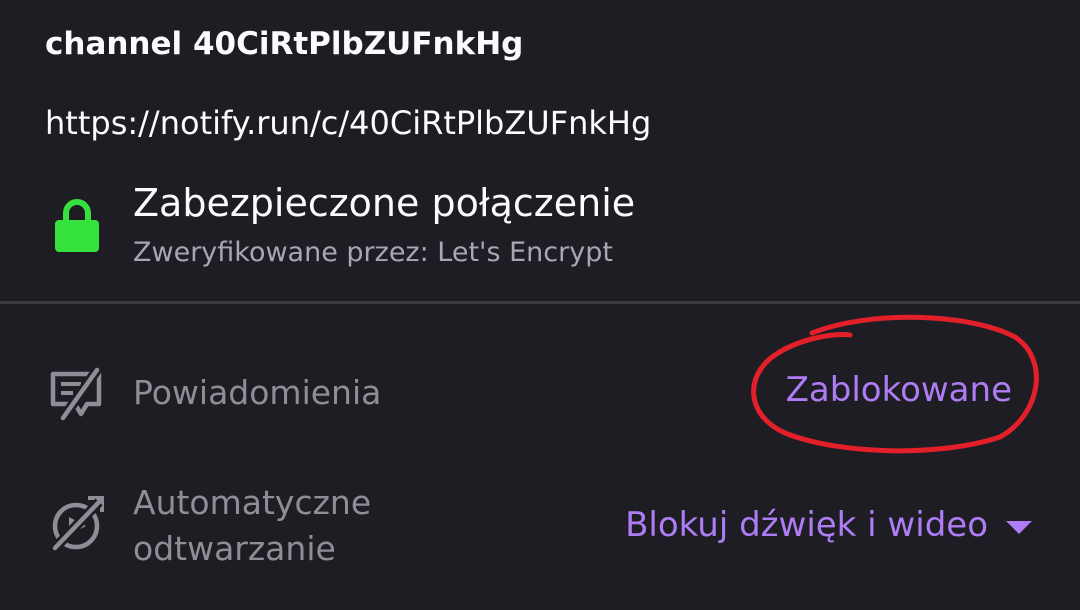 Image resolution: width=1080 pixels, height=610 pixels. What do you see at coordinates (540, 395) in the screenshot?
I see `permission-row-notifications: Powiadomienia Zablokowane` at bounding box center [540, 395].